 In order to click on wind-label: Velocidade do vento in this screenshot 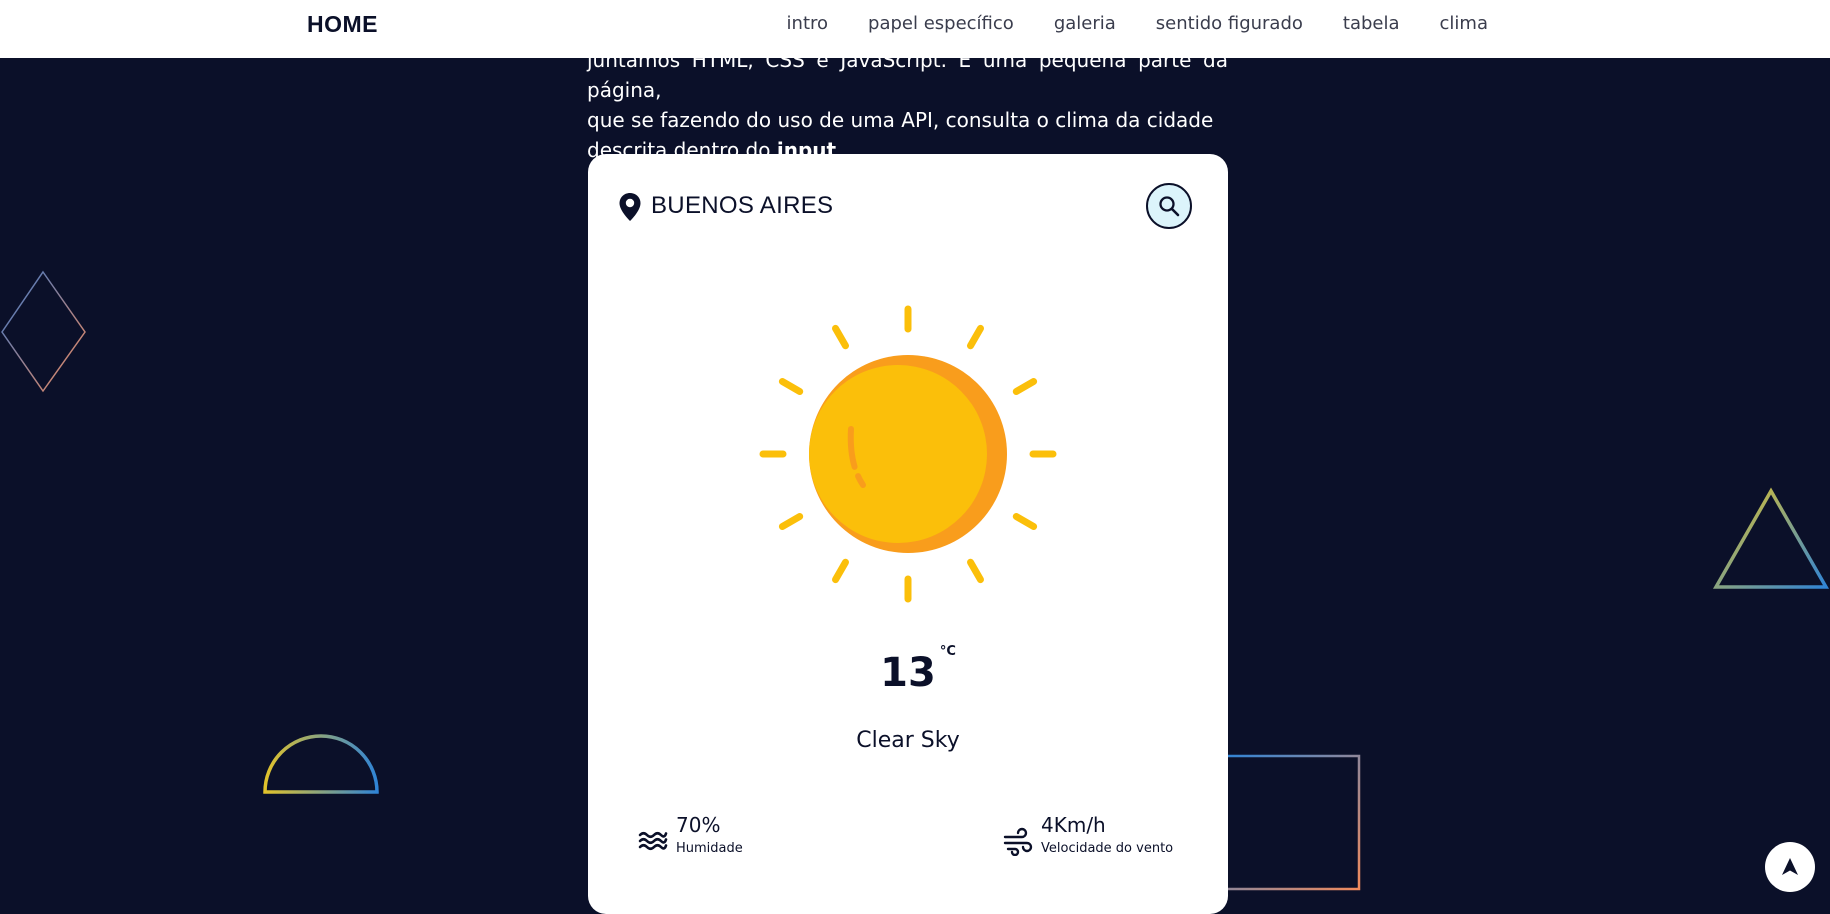, I will do `click(1107, 848)`.